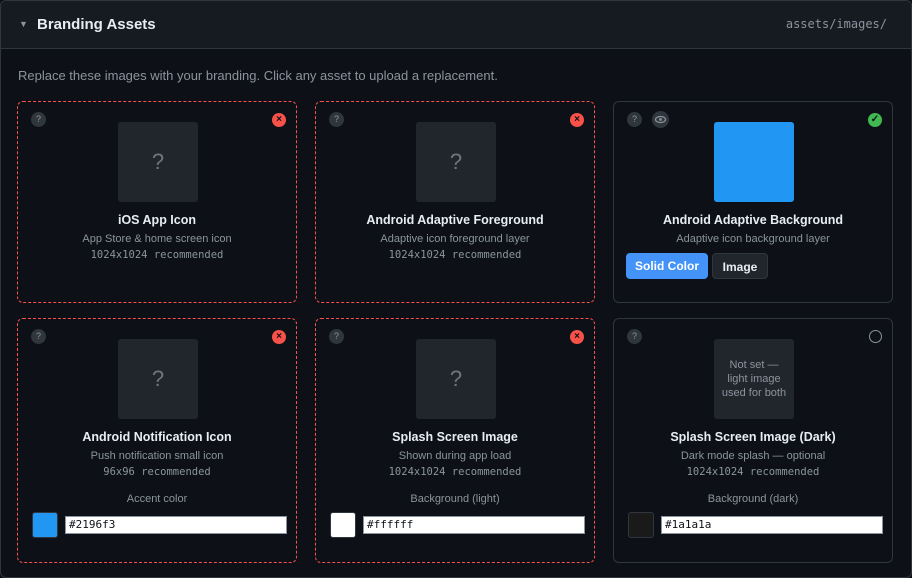 This screenshot has height=578, width=912. I want to click on asset-subtitle: Dark mode splash — optional, so click(753, 456).